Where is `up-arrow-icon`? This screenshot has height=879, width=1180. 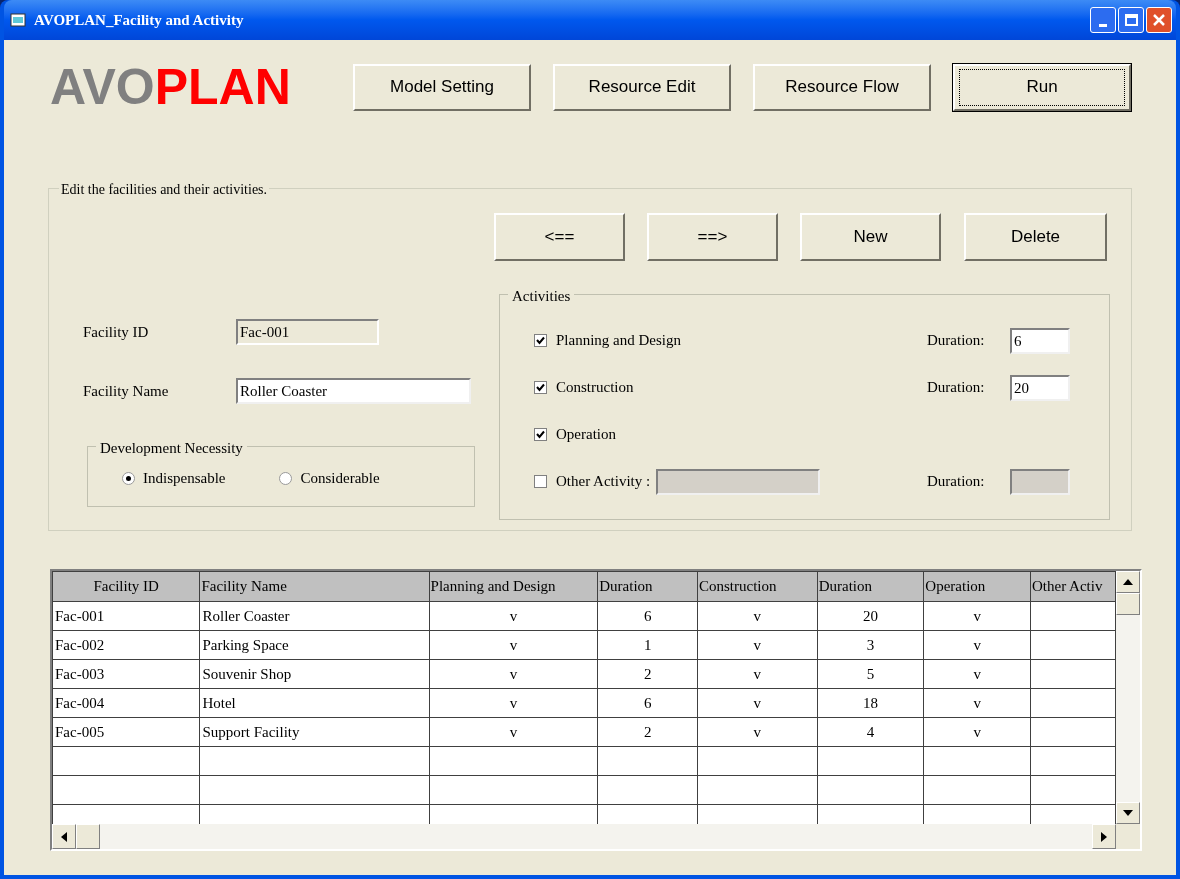
up-arrow-icon is located at coordinates (1128, 582).